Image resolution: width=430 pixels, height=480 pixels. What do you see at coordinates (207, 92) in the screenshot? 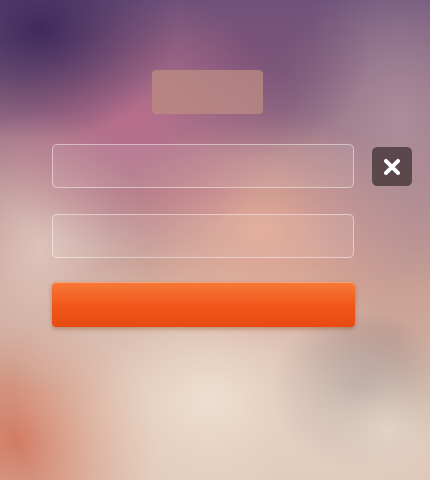
I see `logo-title` at bounding box center [207, 92].